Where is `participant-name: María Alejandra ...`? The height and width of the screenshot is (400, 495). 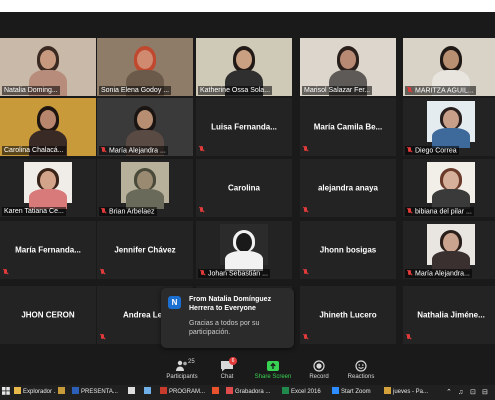
participant-name: María Alejandra ... is located at coordinates (137, 150).